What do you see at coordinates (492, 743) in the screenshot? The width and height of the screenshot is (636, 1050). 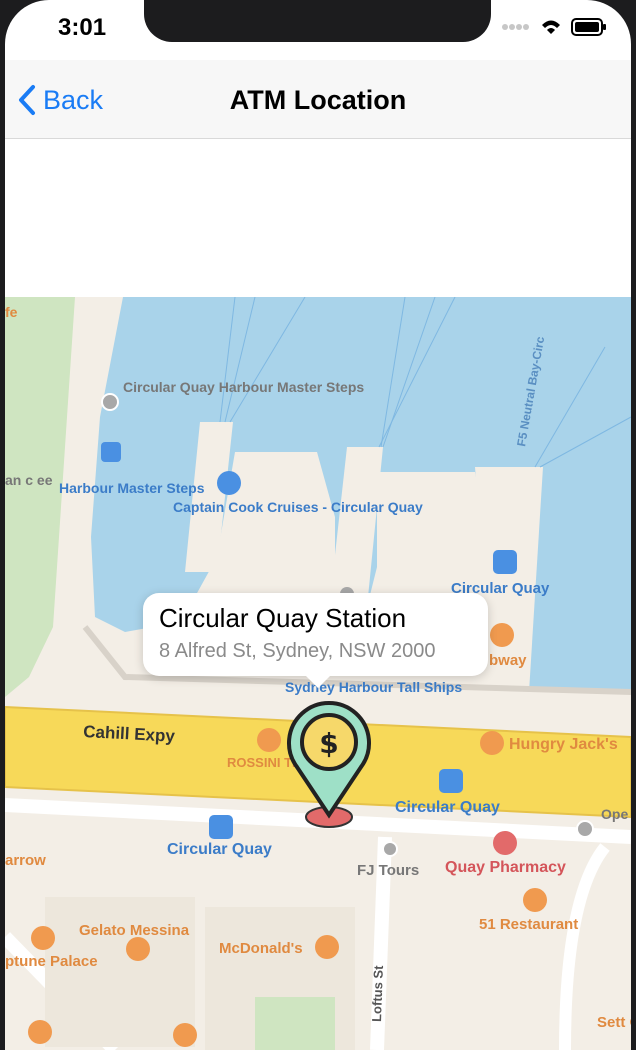 I see `restaurant-icon-hungry-jacks` at bounding box center [492, 743].